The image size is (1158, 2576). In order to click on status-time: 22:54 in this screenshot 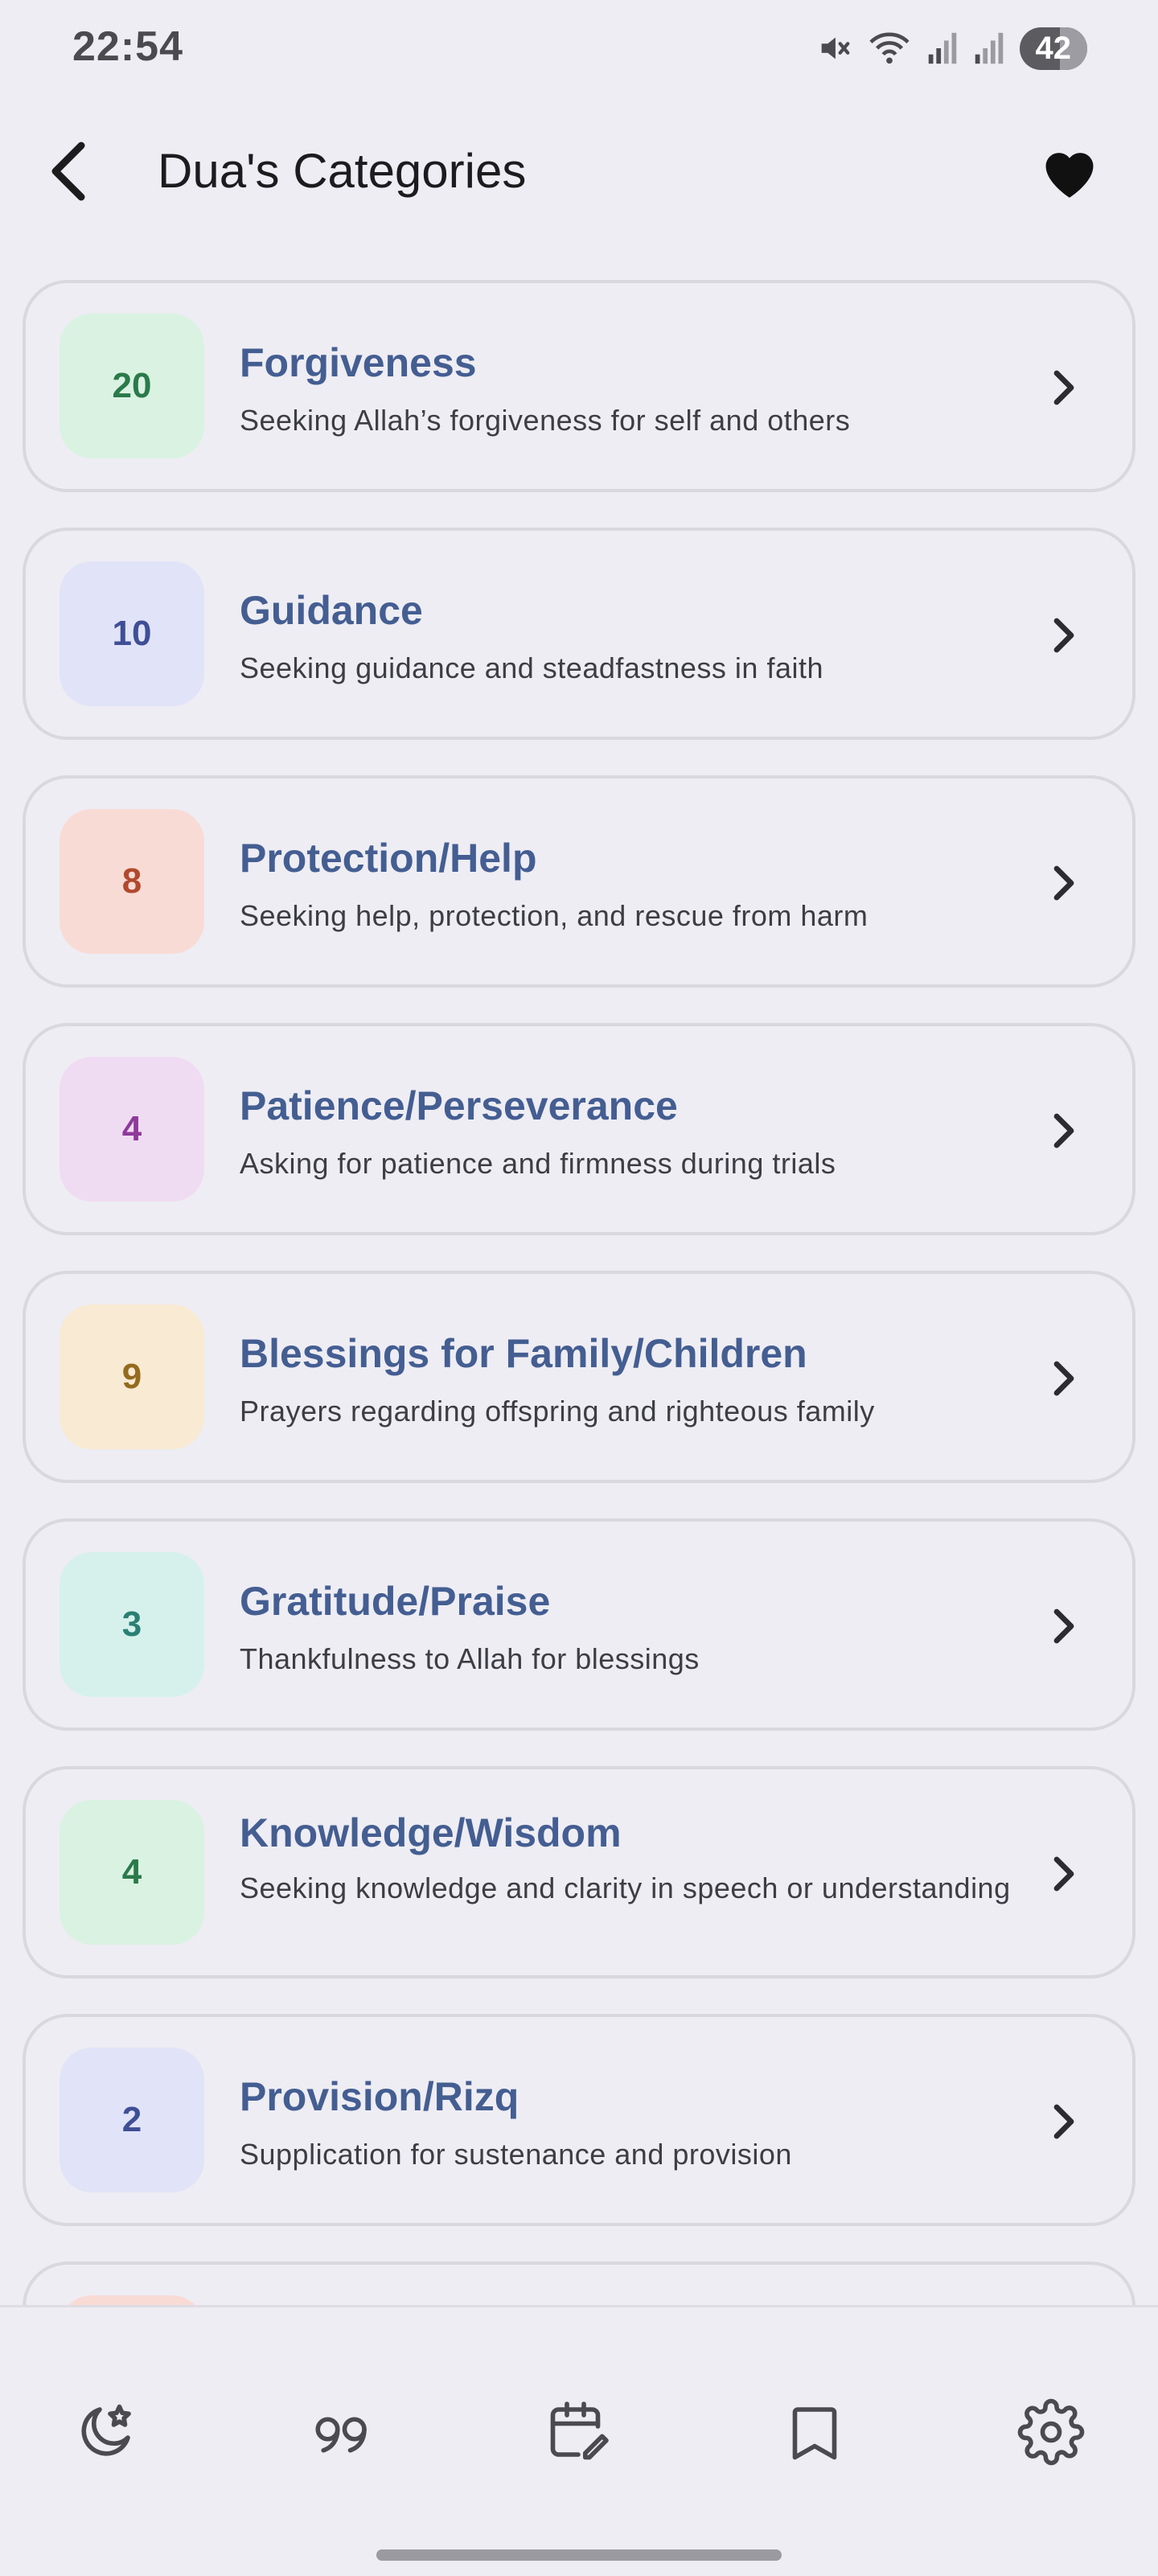, I will do `click(127, 46)`.